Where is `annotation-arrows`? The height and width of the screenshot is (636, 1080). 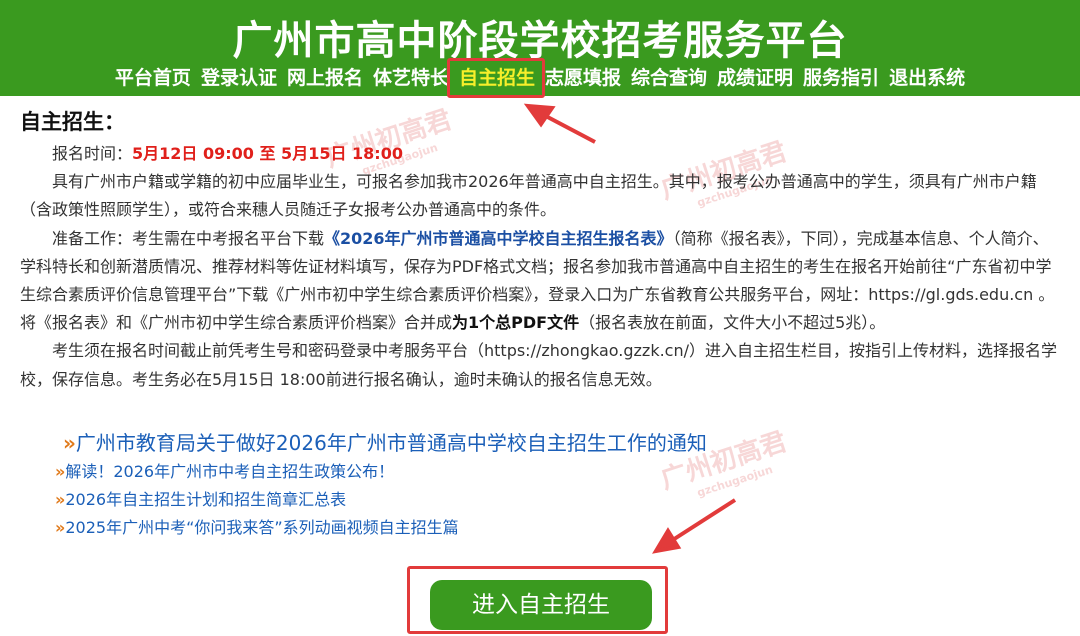
annotation-arrows is located at coordinates (630, 328).